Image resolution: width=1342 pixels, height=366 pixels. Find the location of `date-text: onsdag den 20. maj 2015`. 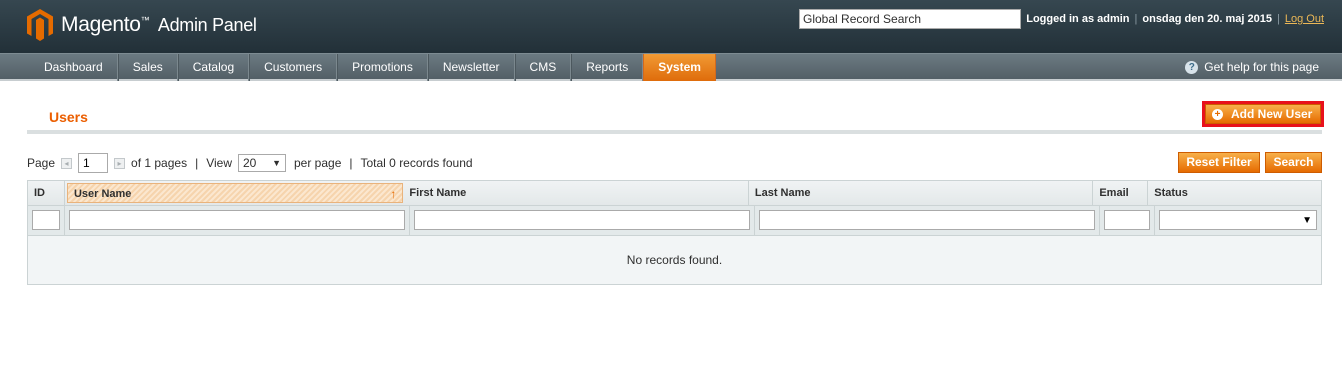

date-text: onsdag den 20. maj 2015 is located at coordinates (1207, 19).